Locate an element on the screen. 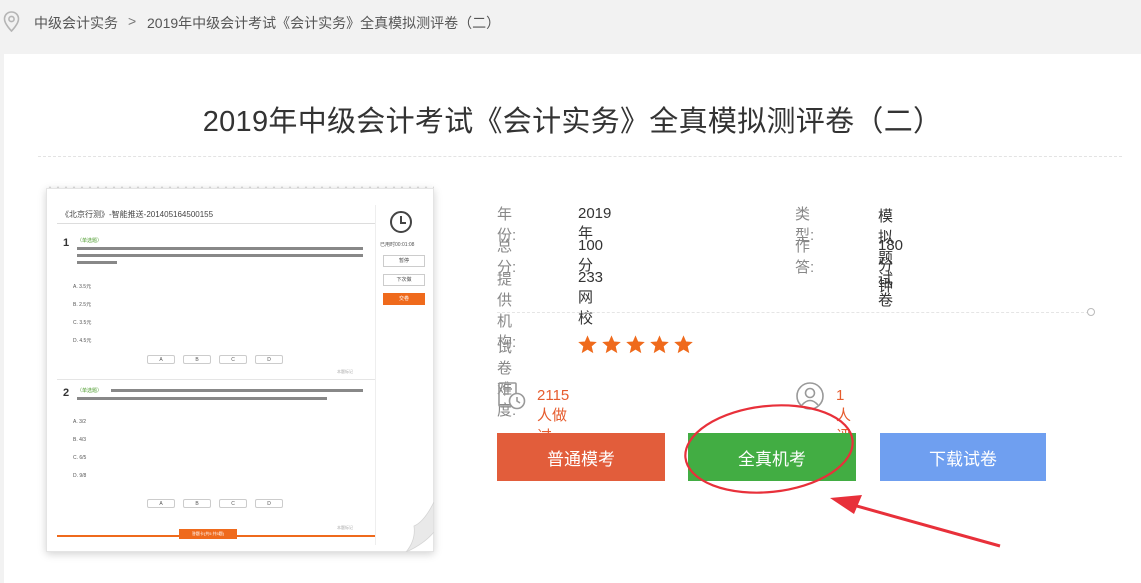  preview-header: 《北京行测》-智能推送-201405164500155 is located at coordinates (137, 214).